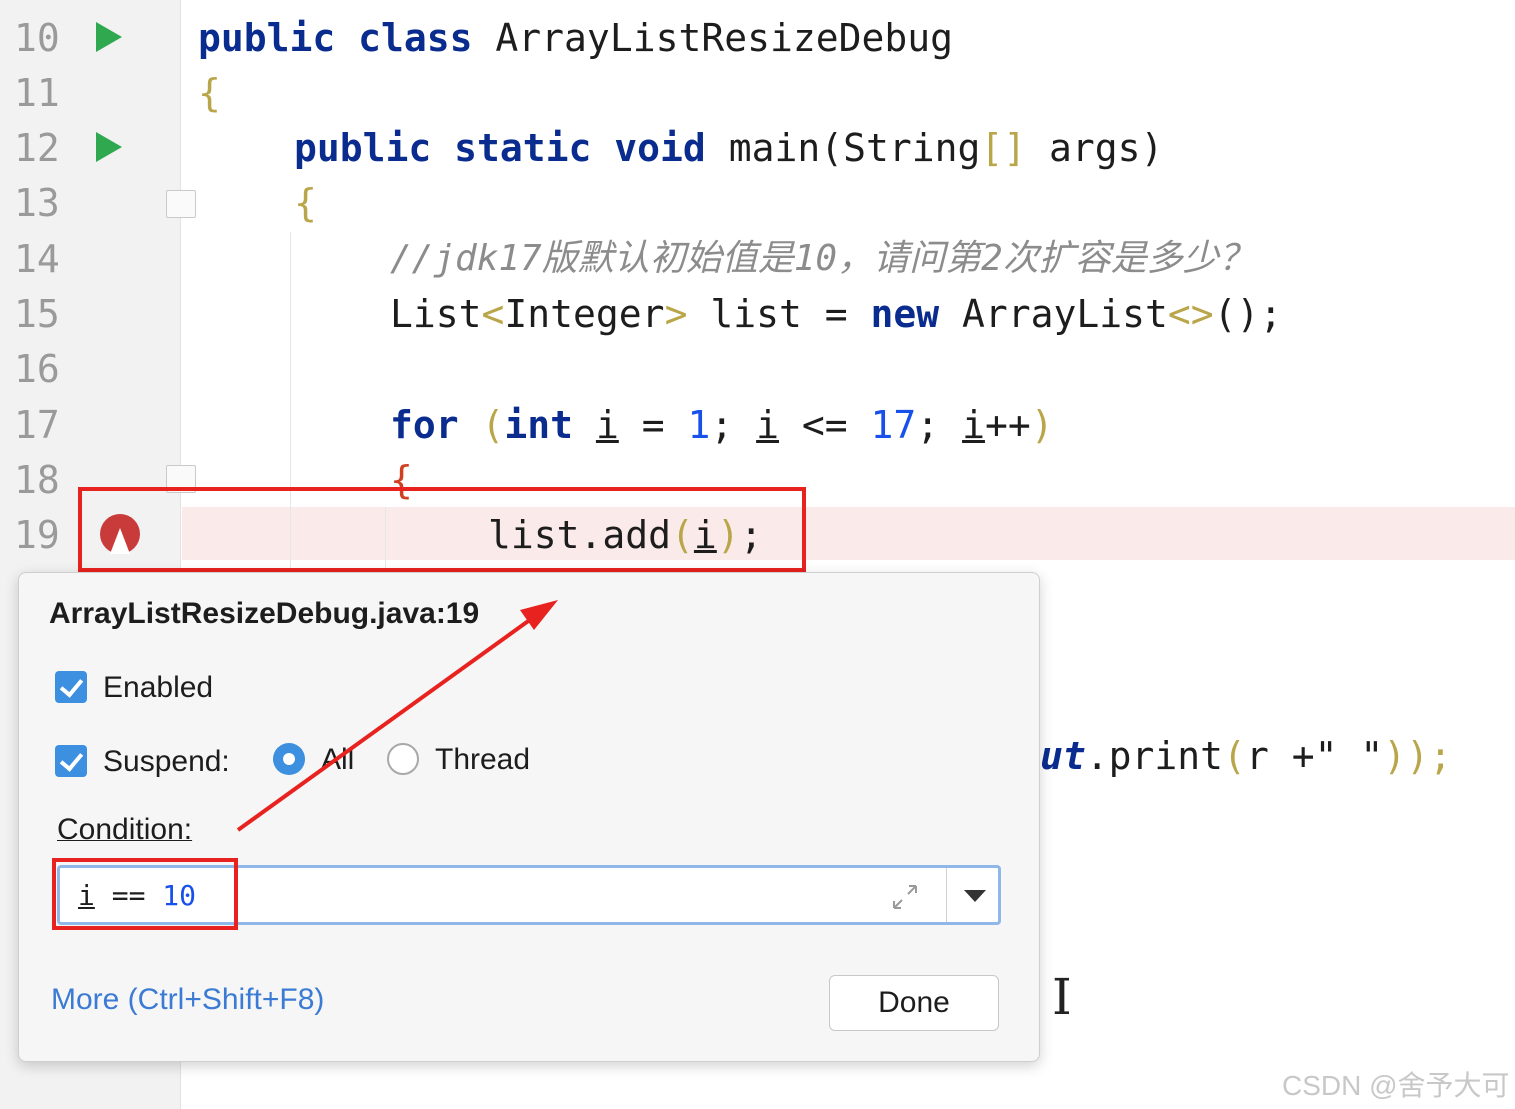  What do you see at coordinates (1062, 997) in the screenshot?
I see `text-cursor-icon: I` at bounding box center [1062, 997].